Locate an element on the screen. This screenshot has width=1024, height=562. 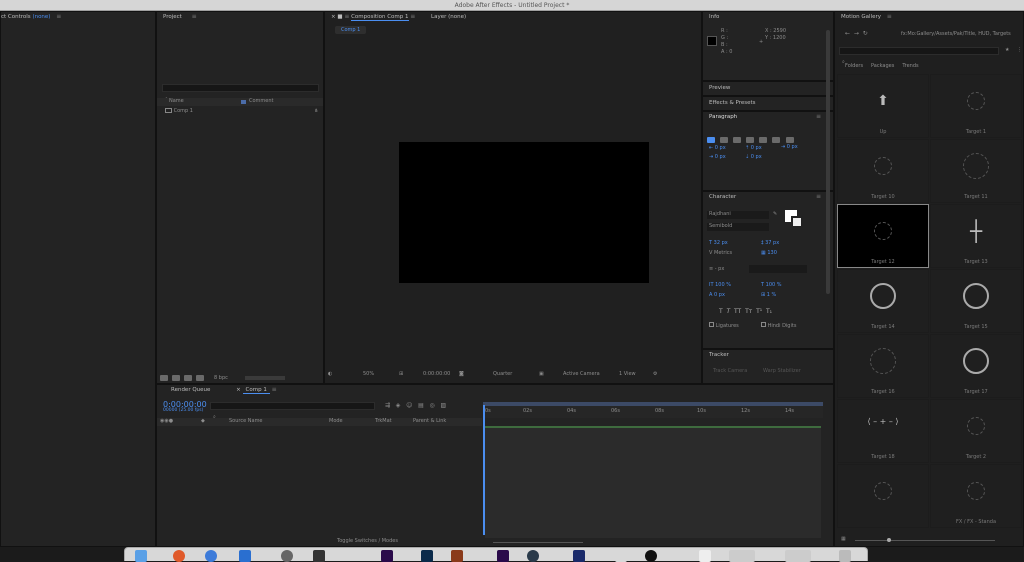
align-right-icon is located at coordinates (737, 140).